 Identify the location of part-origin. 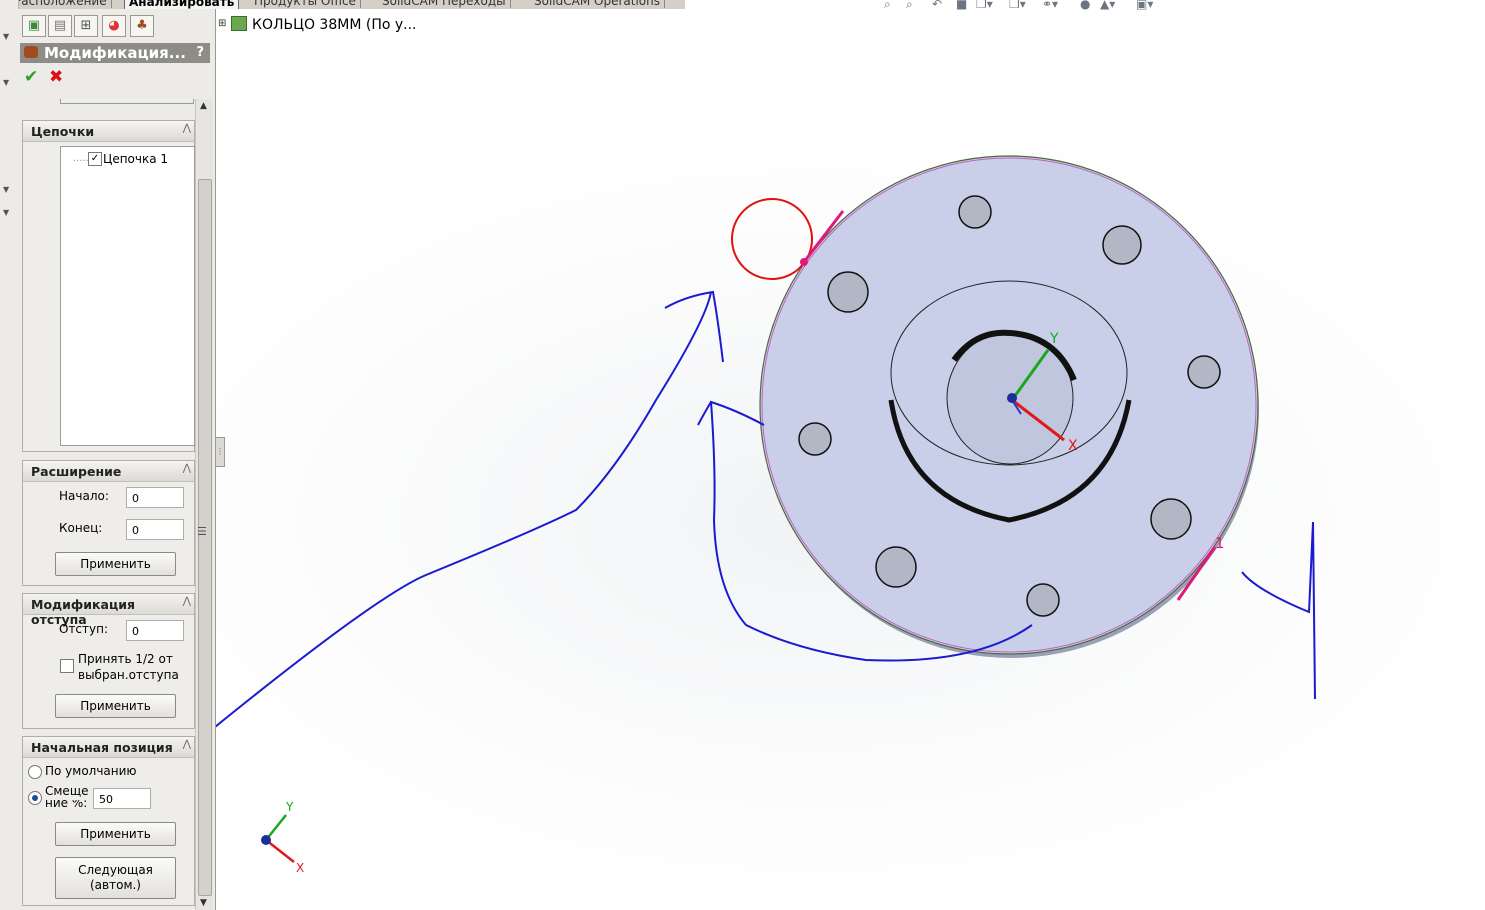
(1012, 398).